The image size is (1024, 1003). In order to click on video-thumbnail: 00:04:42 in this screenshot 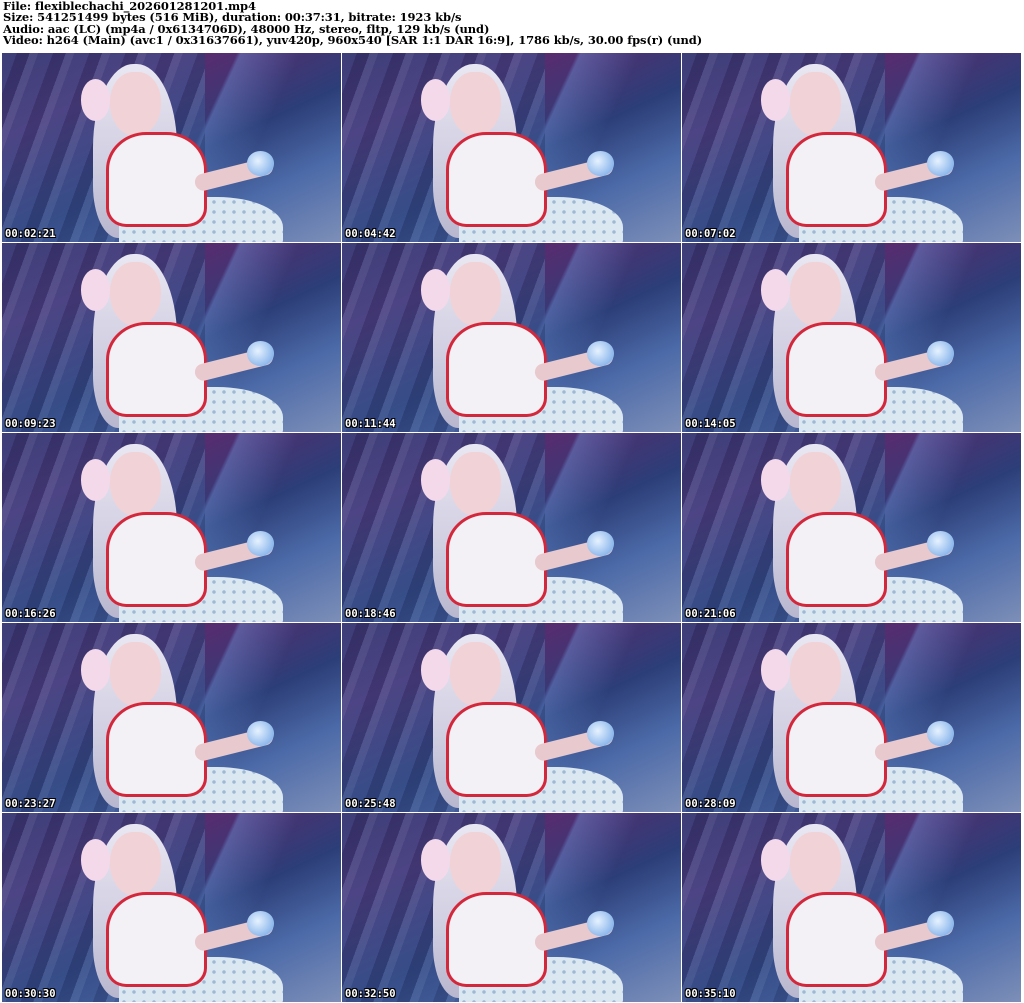, I will do `click(511, 147)`.